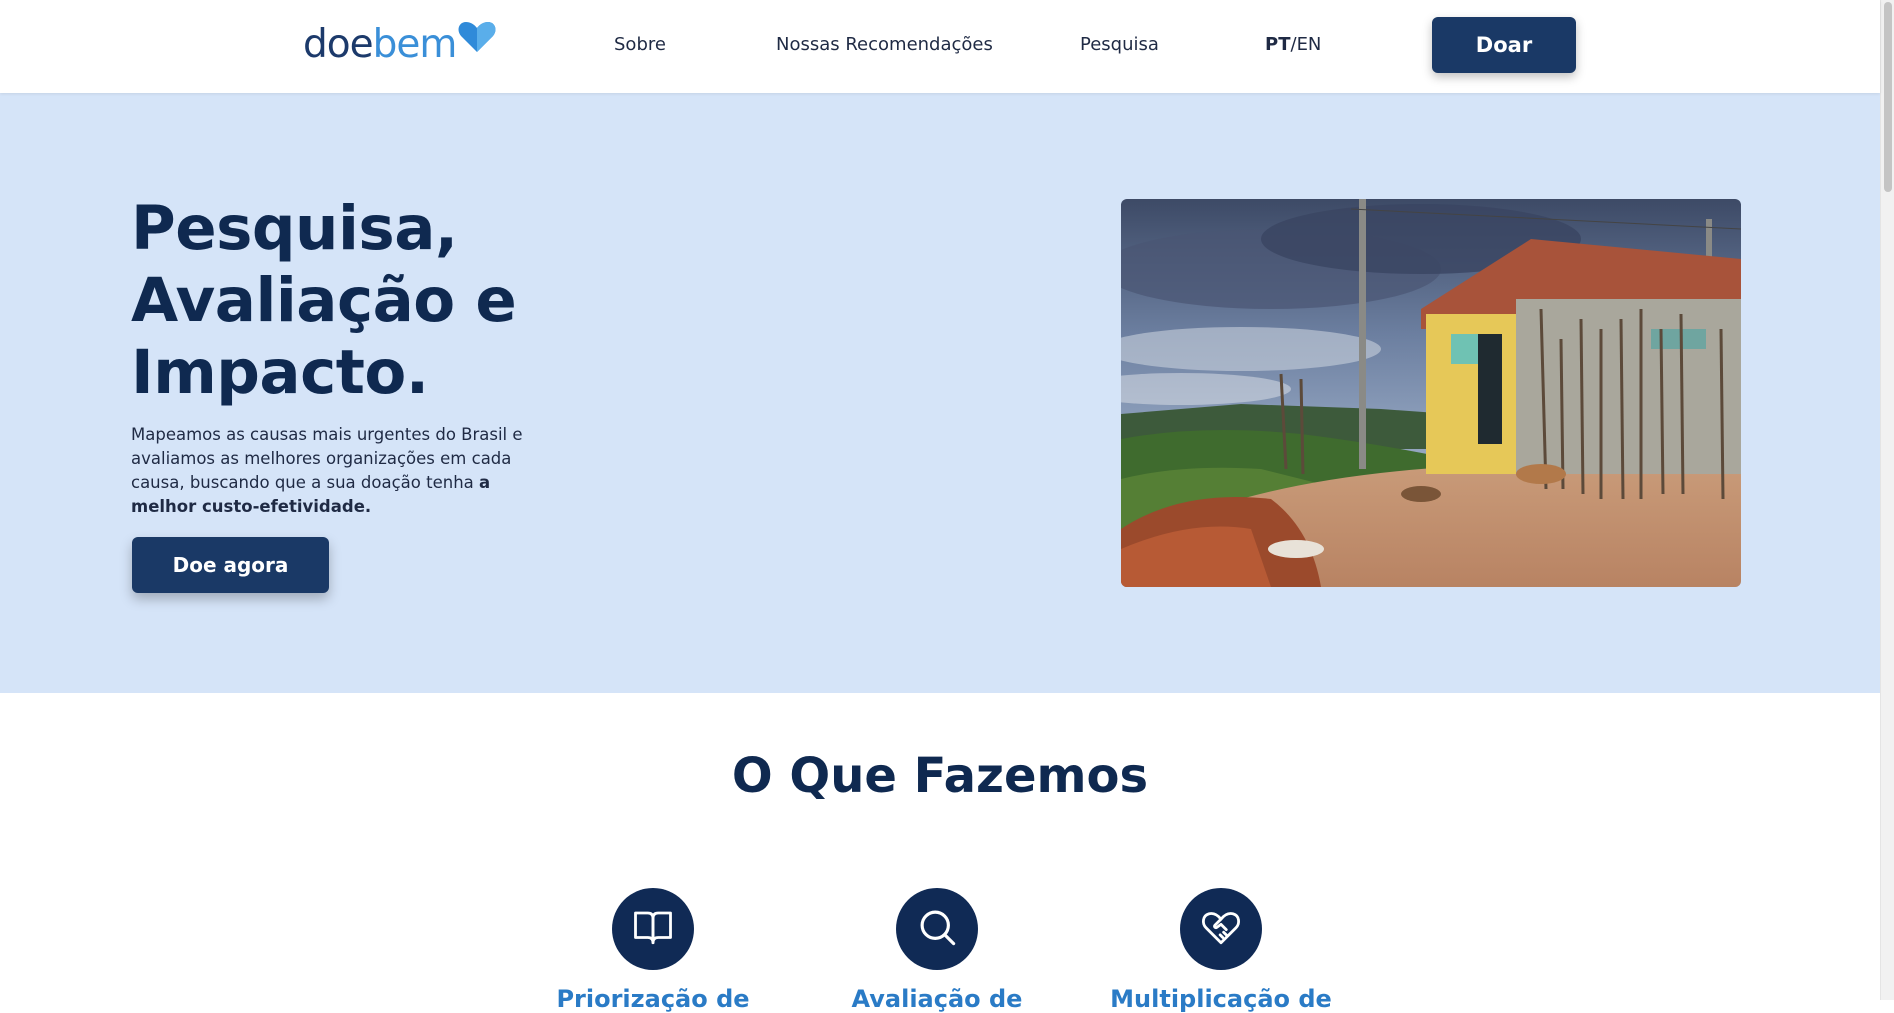  Describe the element at coordinates (1293, 44) in the screenshot. I see `language-switcher: PT/EN` at that location.